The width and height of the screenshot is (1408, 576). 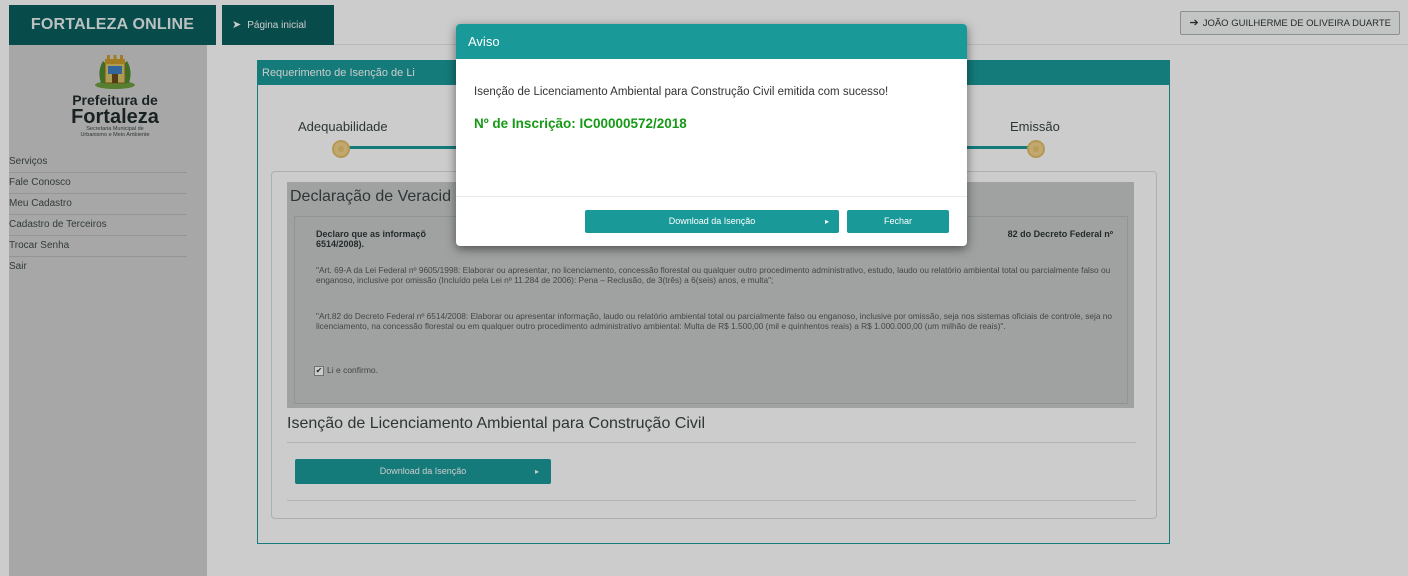 I want to click on modal-download-label: Download da Isenção, so click(x=712, y=221).